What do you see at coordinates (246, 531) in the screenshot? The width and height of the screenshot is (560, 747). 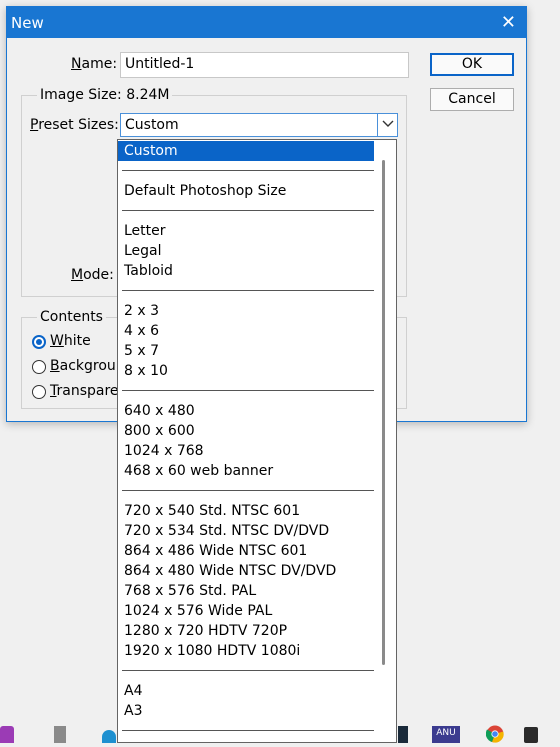 I see `dropdown-item: 720 x 534 Std. NTSC DV/DVD` at bounding box center [246, 531].